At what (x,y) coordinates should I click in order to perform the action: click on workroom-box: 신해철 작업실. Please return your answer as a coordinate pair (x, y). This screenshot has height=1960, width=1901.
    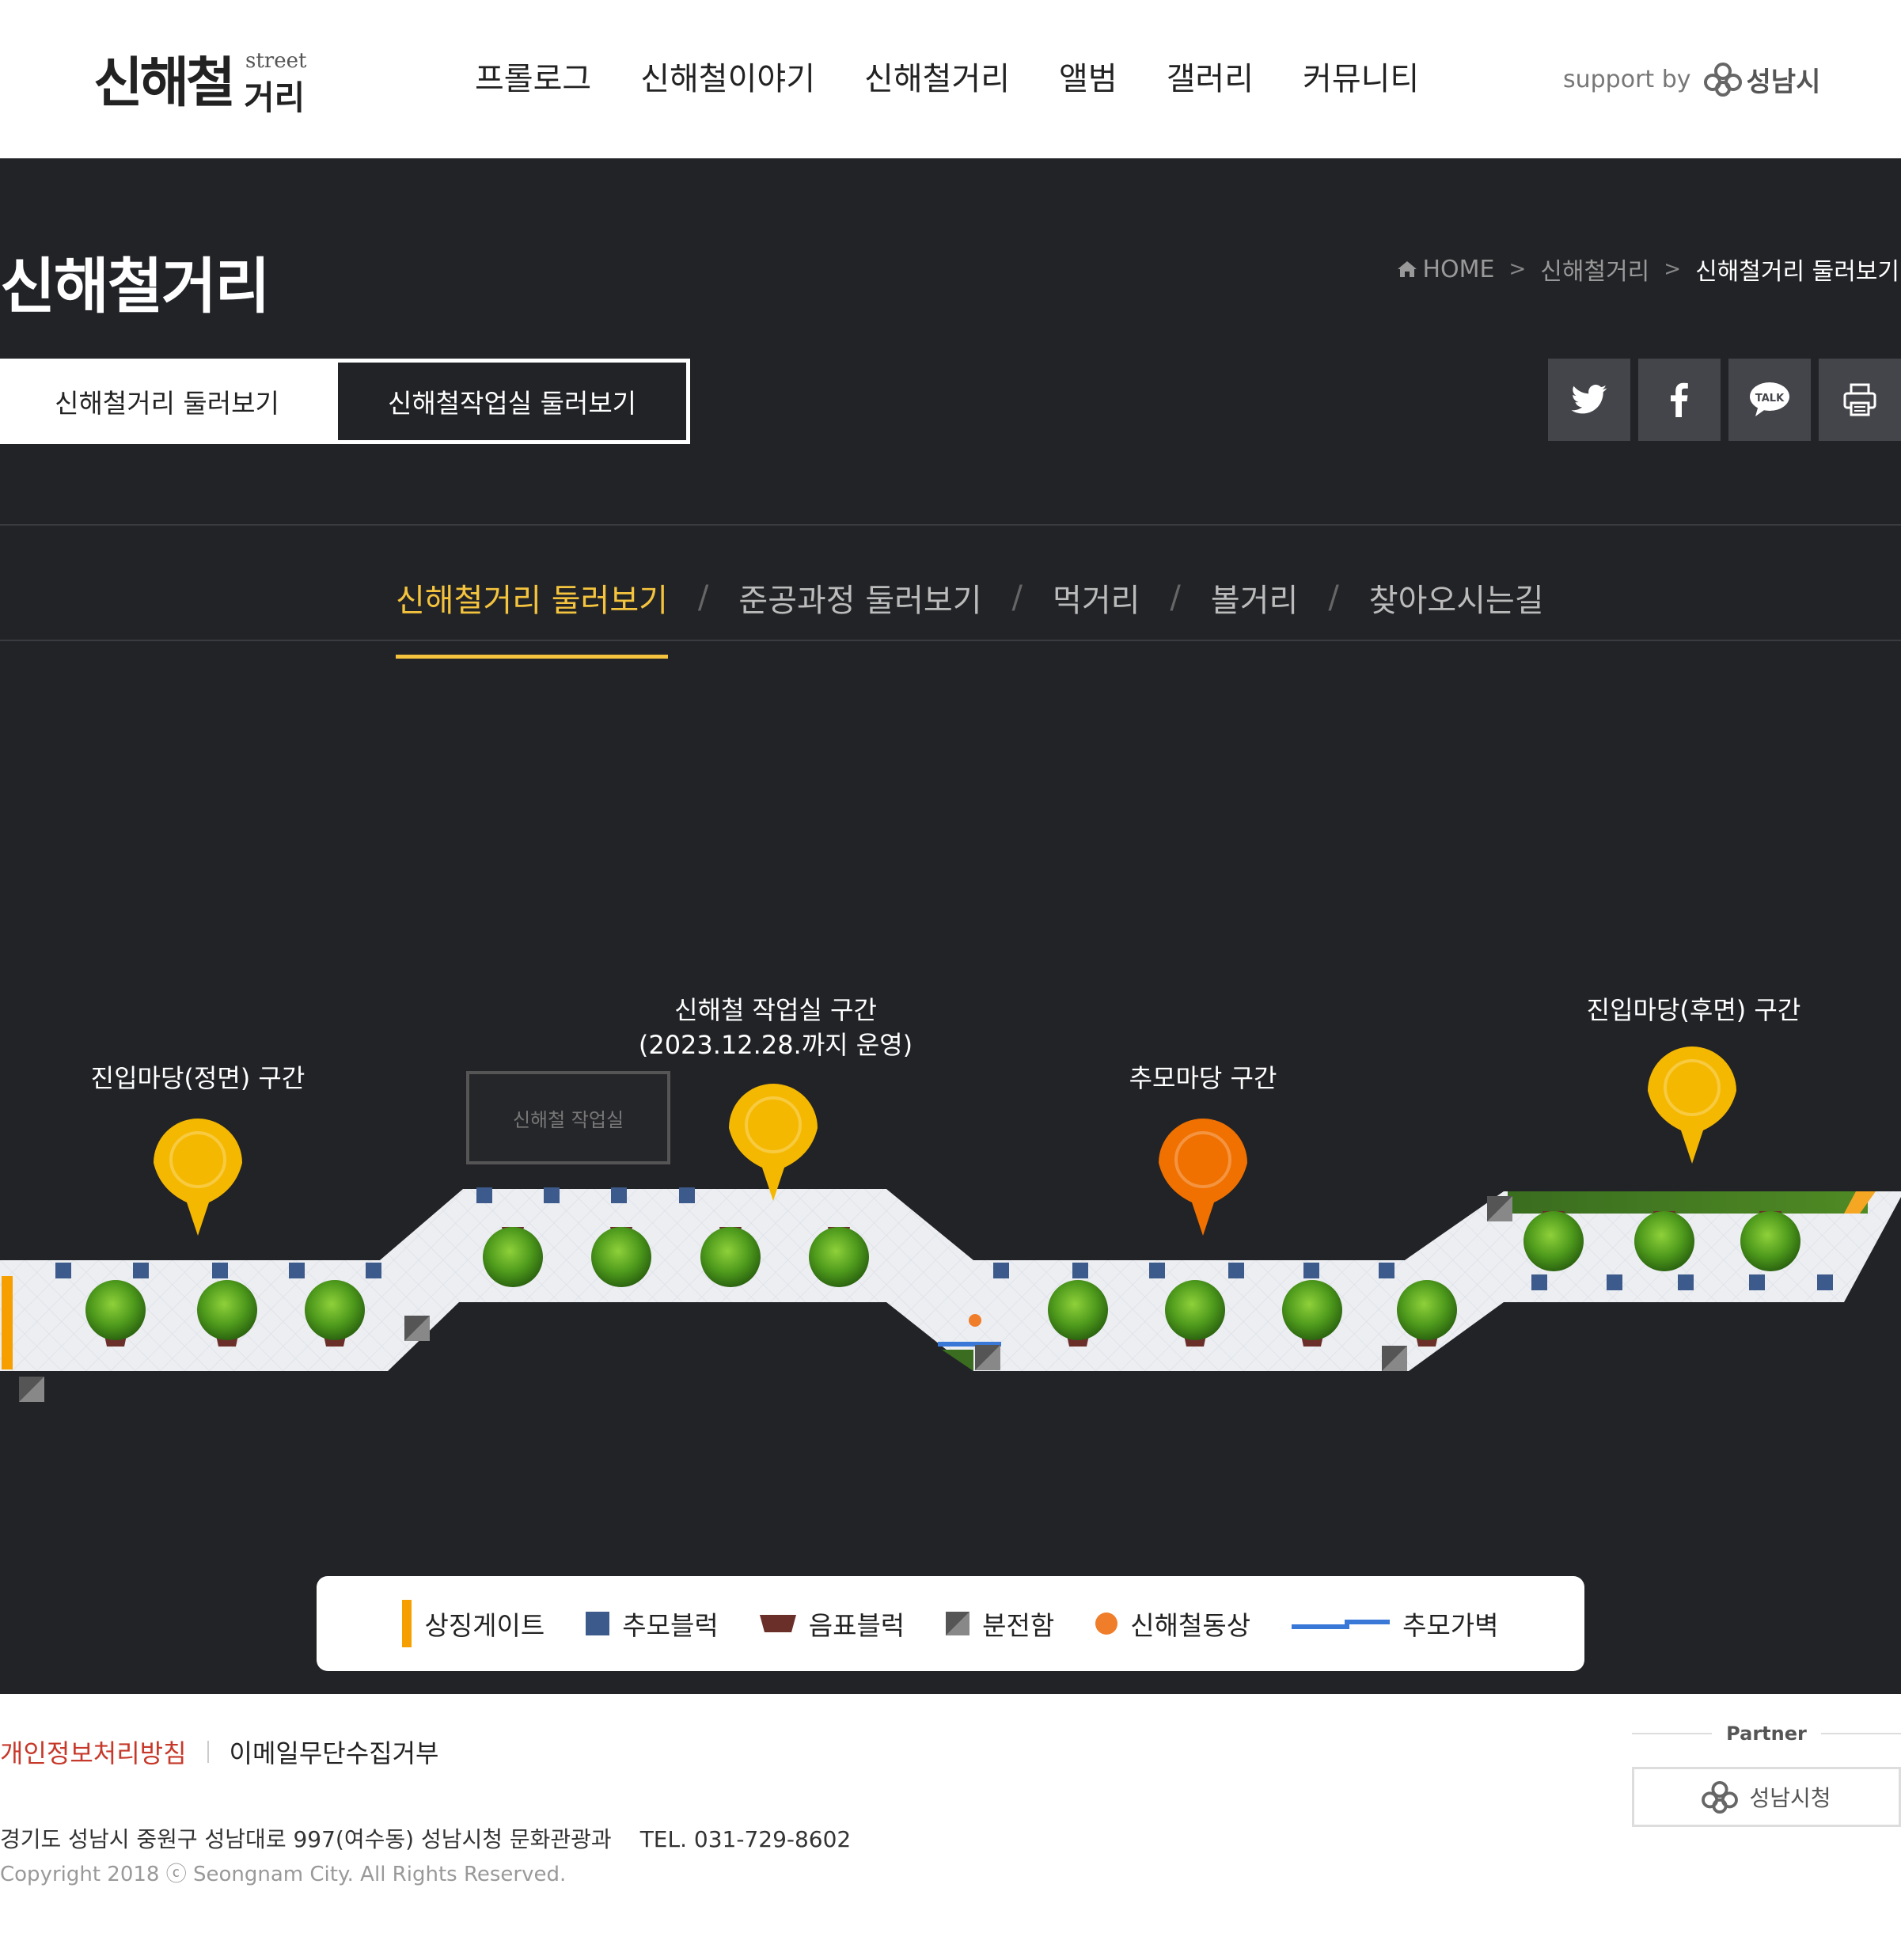
    Looking at the image, I should click on (568, 1117).